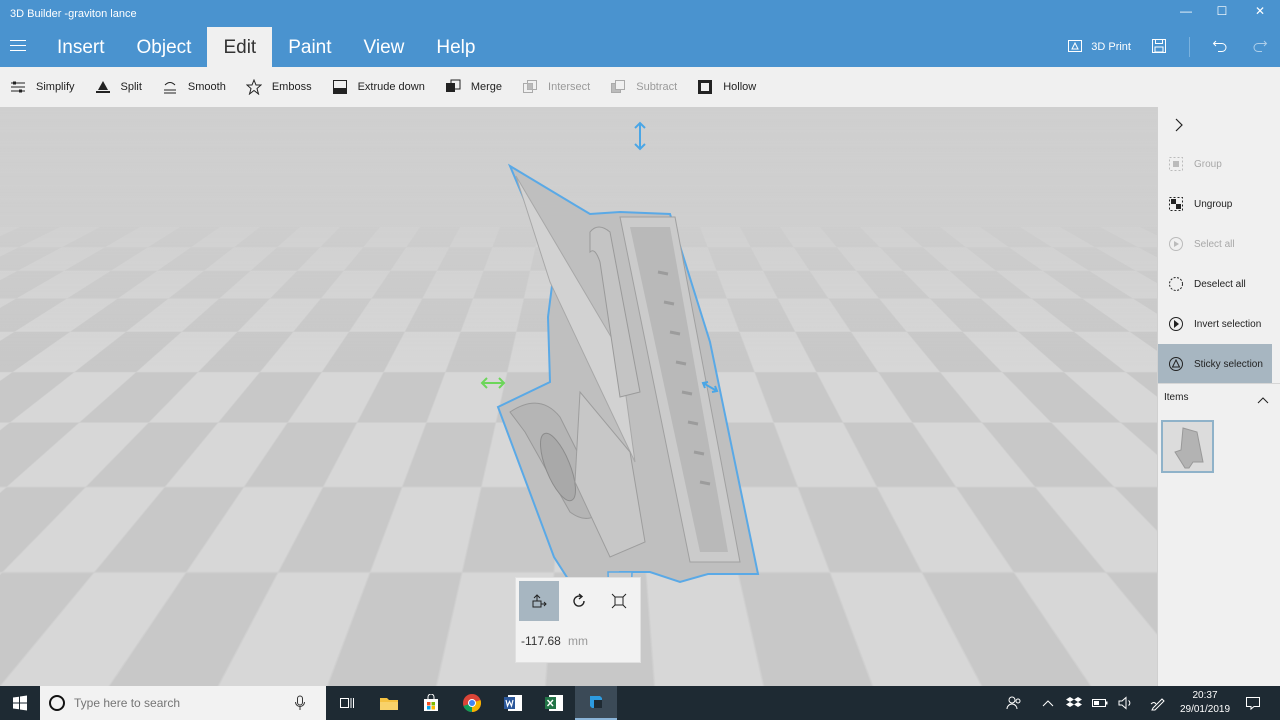 This screenshot has height=720, width=1280. What do you see at coordinates (1176, 284) in the screenshot?
I see `deselect-all-icon` at bounding box center [1176, 284].